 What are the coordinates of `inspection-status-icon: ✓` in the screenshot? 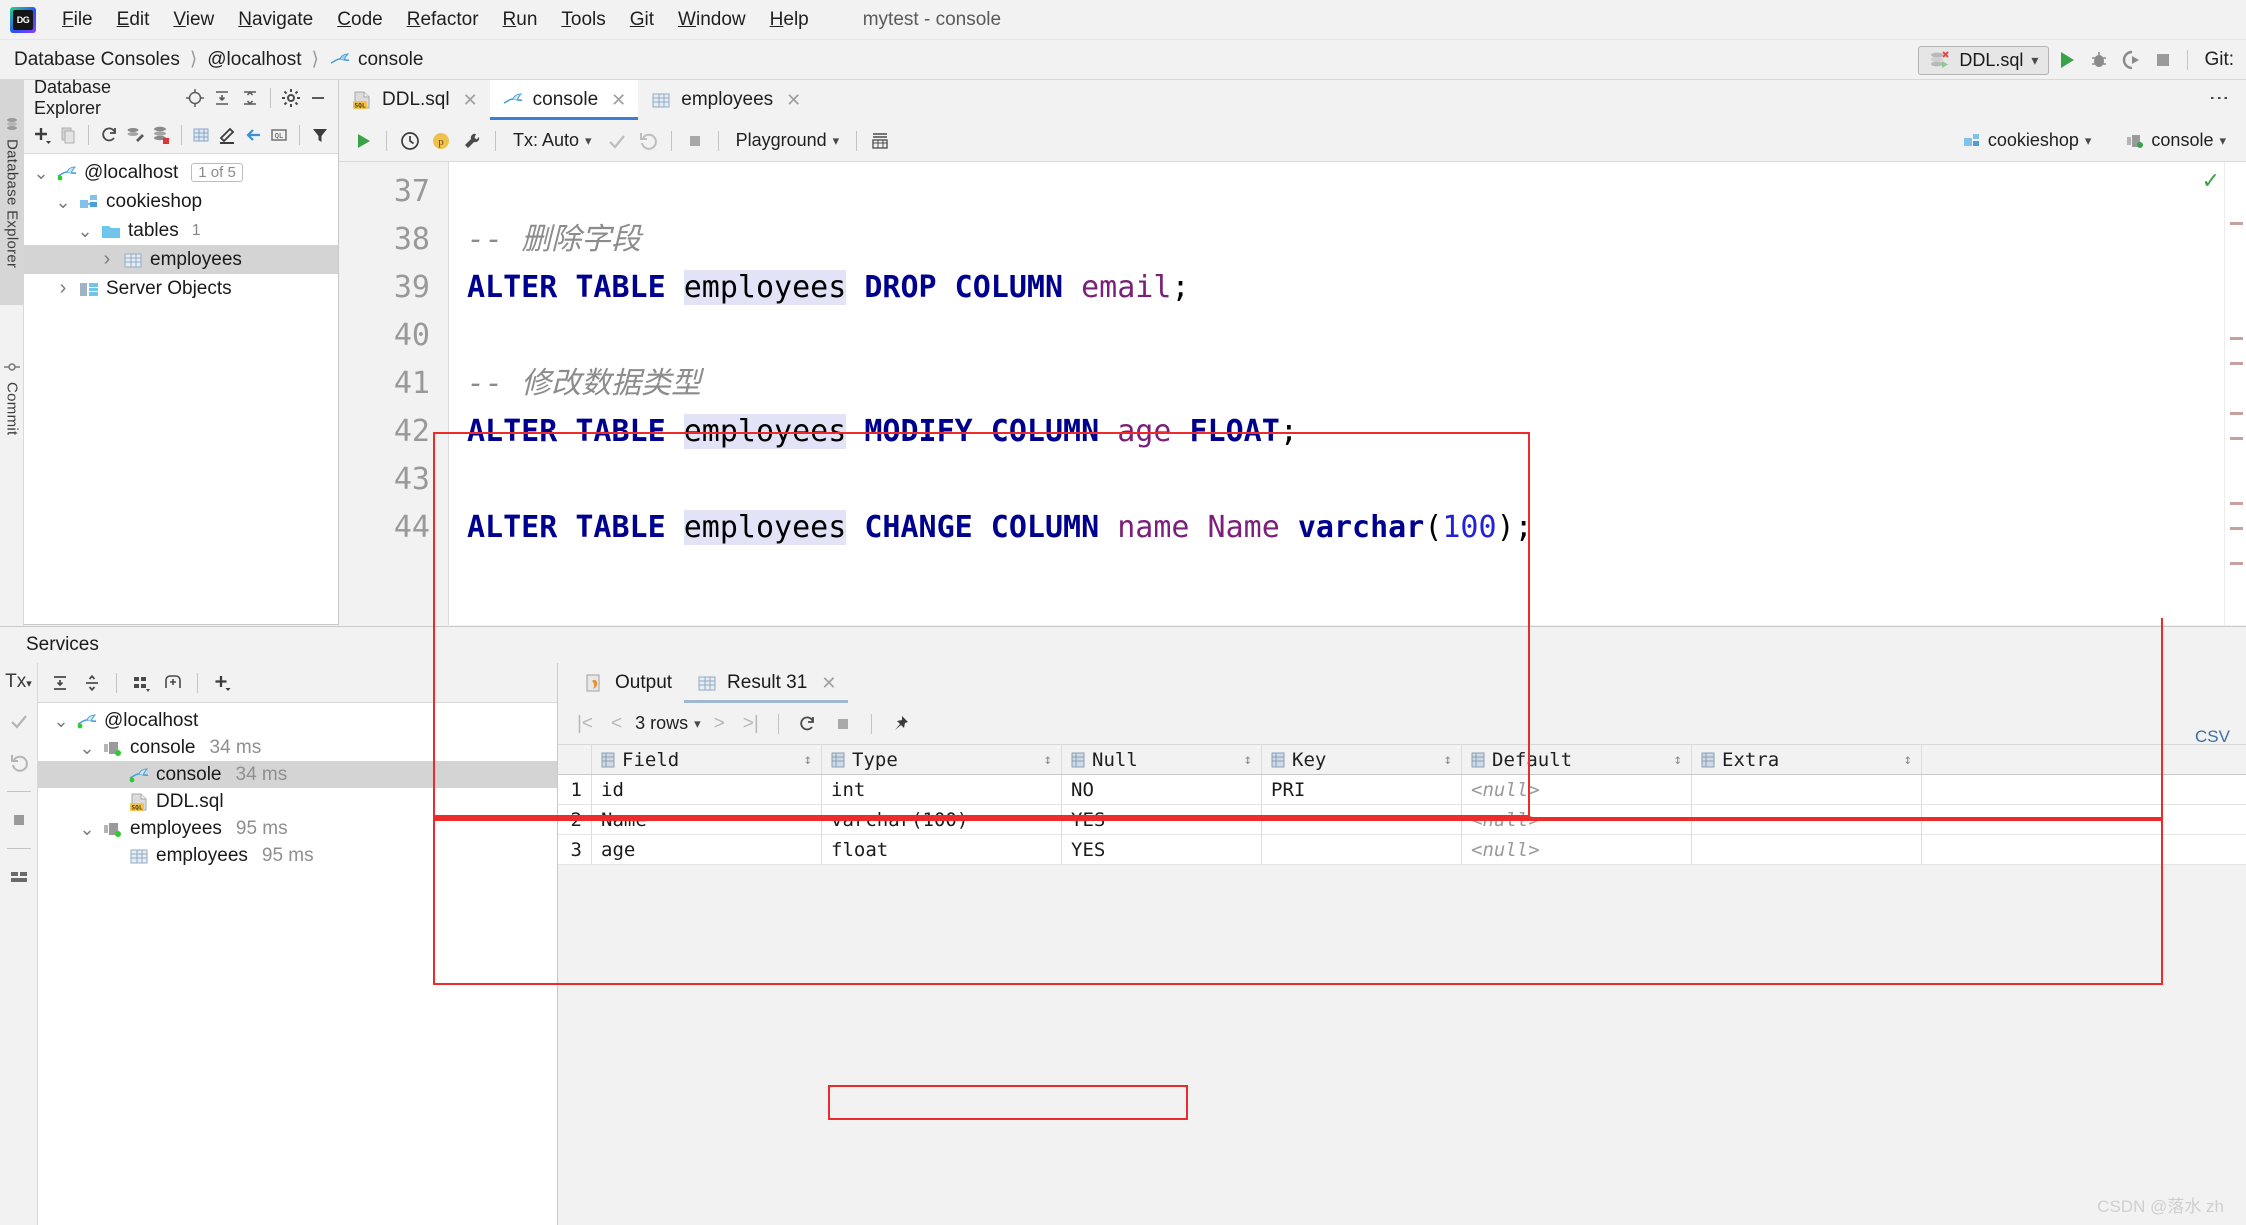 It's located at (2211, 181).